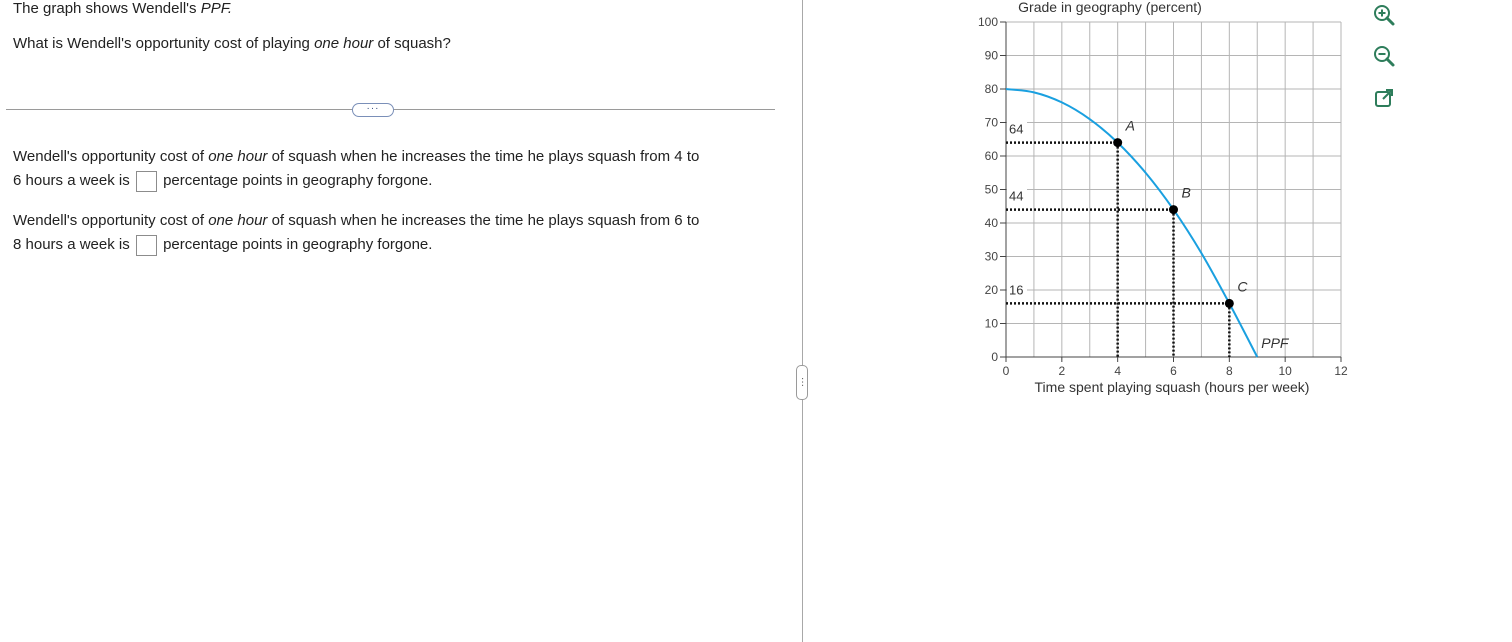 This screenshot has width=1512, height=642. What do you see at coordinates (802, 321) in the screenshot?
I see `pane-divider` at bounding box center [802, 321].